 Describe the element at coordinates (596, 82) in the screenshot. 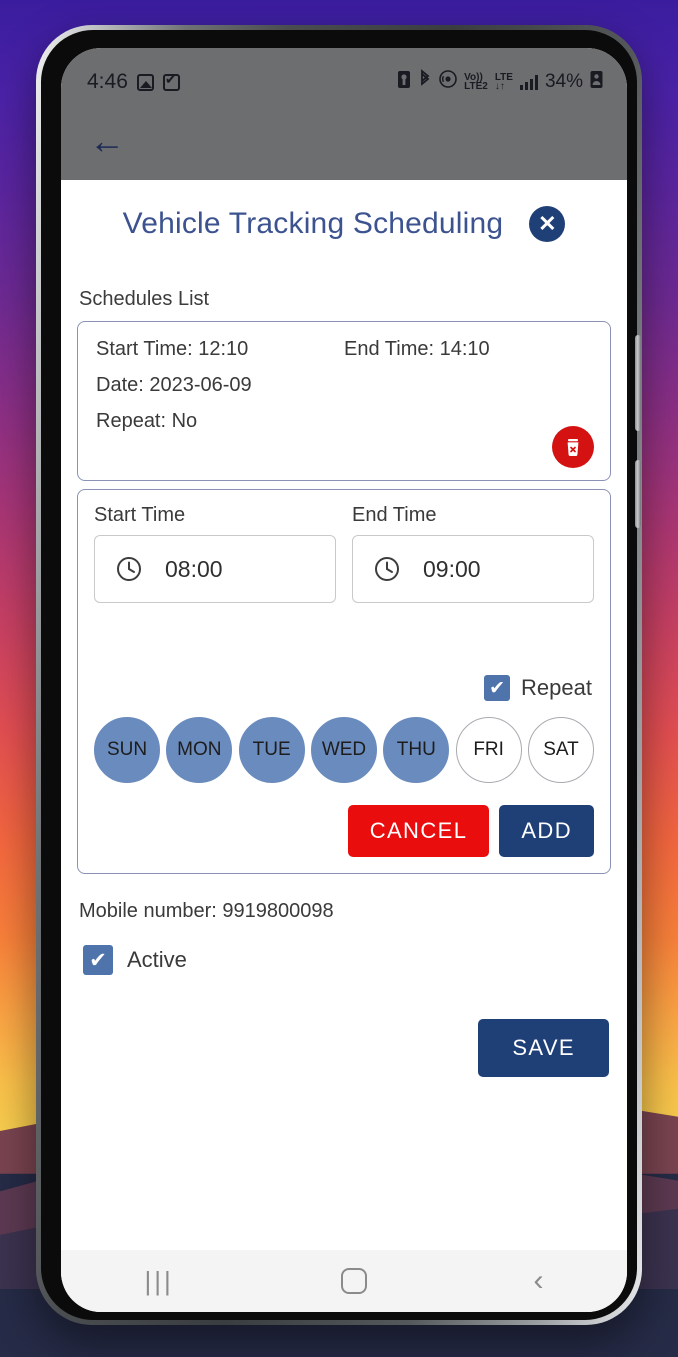

I see `battery-person-icon` at that location.